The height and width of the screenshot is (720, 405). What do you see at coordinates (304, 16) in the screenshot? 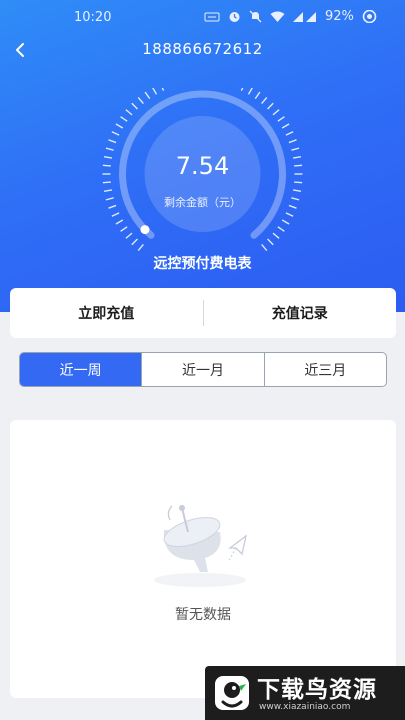
I see `signal-icon` at bounding box center [304, 16].